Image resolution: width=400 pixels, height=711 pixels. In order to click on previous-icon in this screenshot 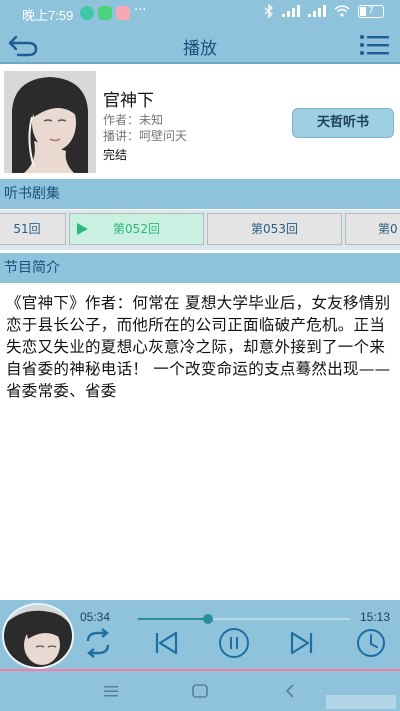, I will do `click(166, 643)`.